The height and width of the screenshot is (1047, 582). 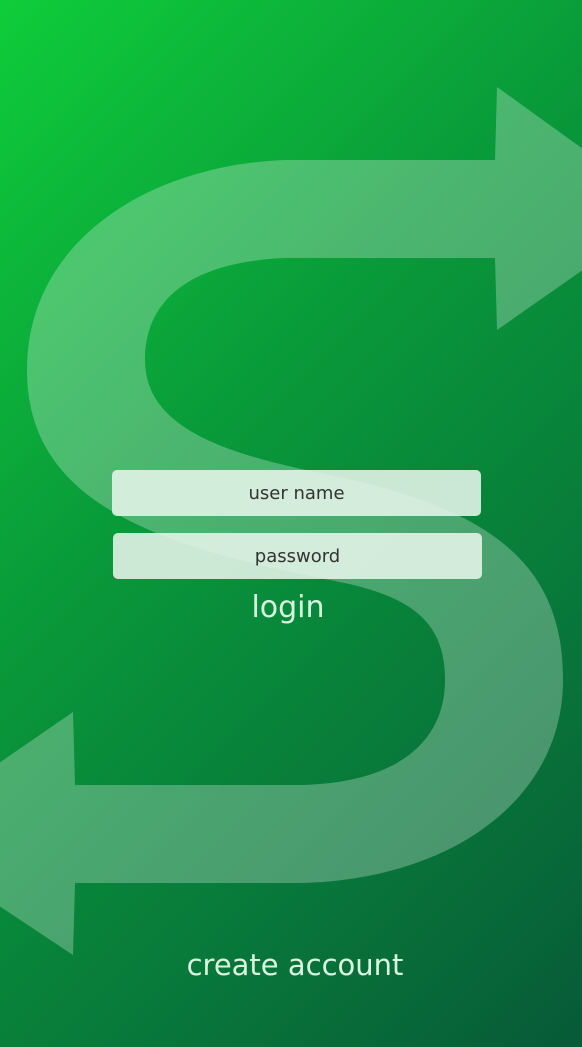 I want to click on password-input: password, so click(x=297, y=556).